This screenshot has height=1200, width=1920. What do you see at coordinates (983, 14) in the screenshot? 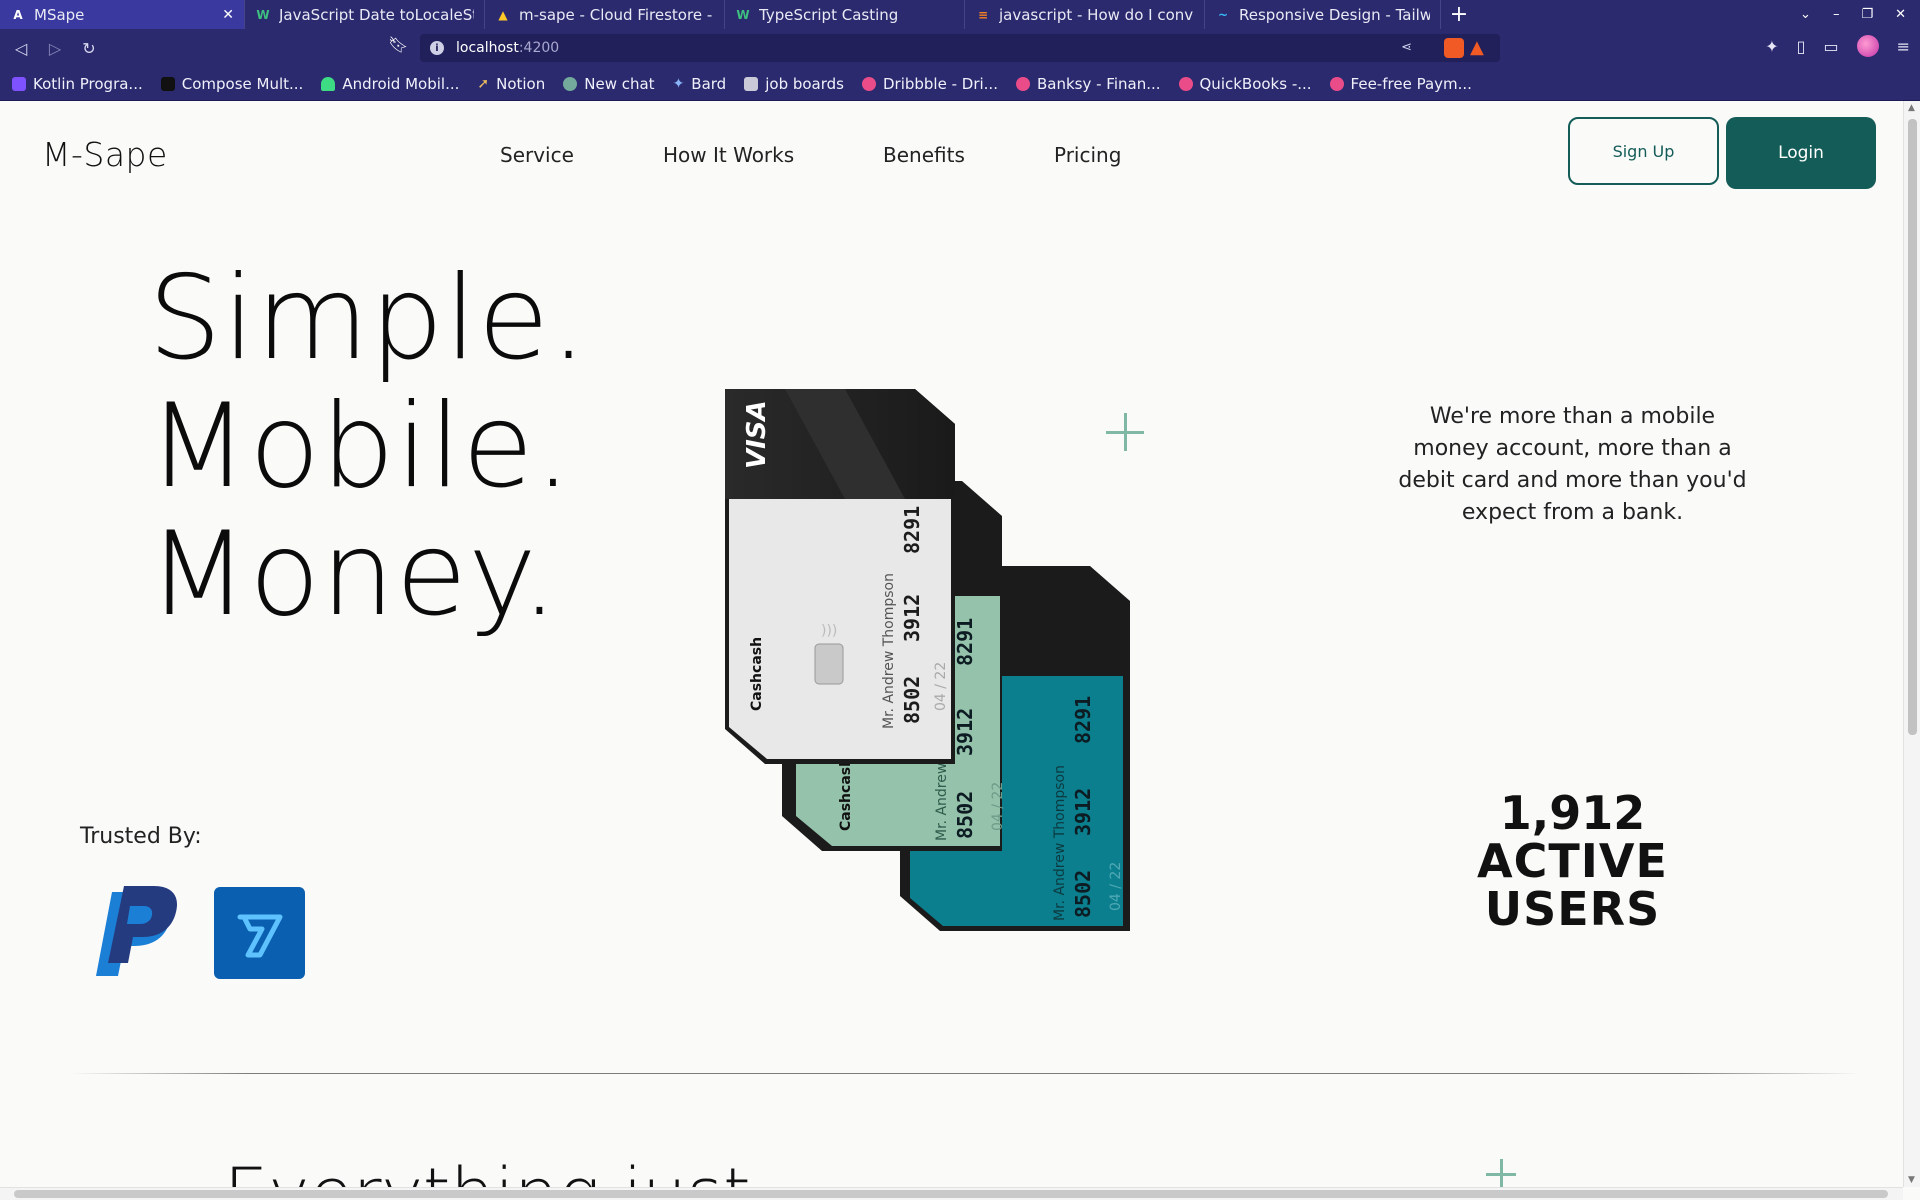
I see `stackoverflow-icon: ≡` at bounding box center [983, 14].